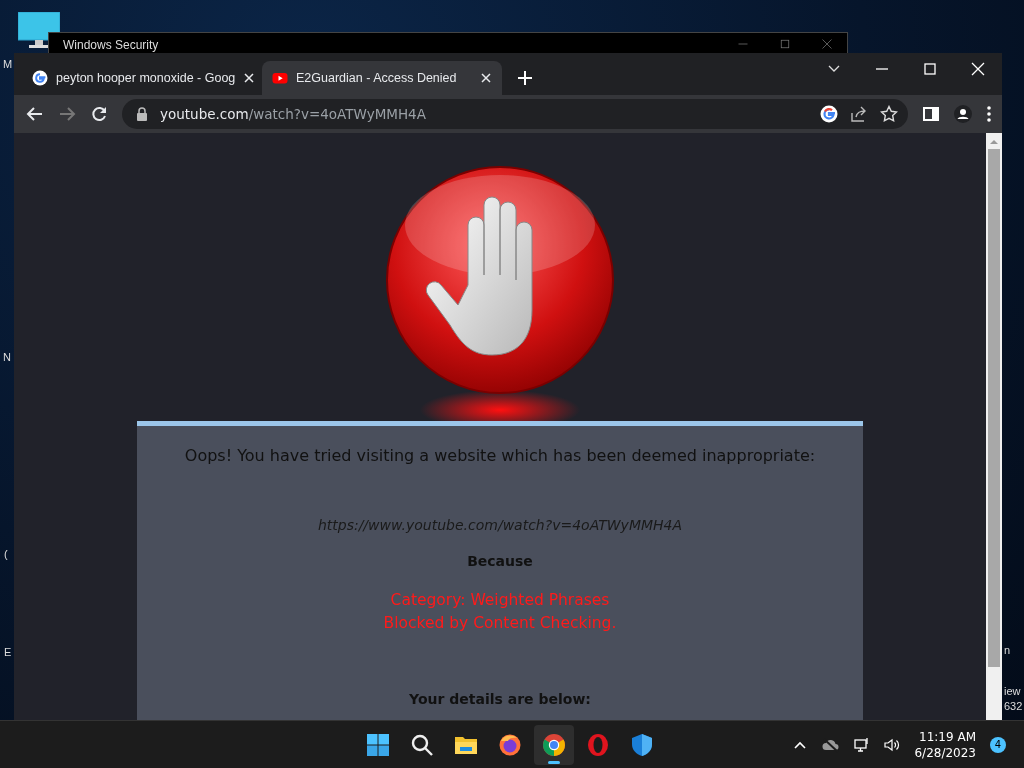 The image size is (1024, 768). Describe the element at coordinates (510, 744) in the screenshot. I see `firefox-icon` at that location.